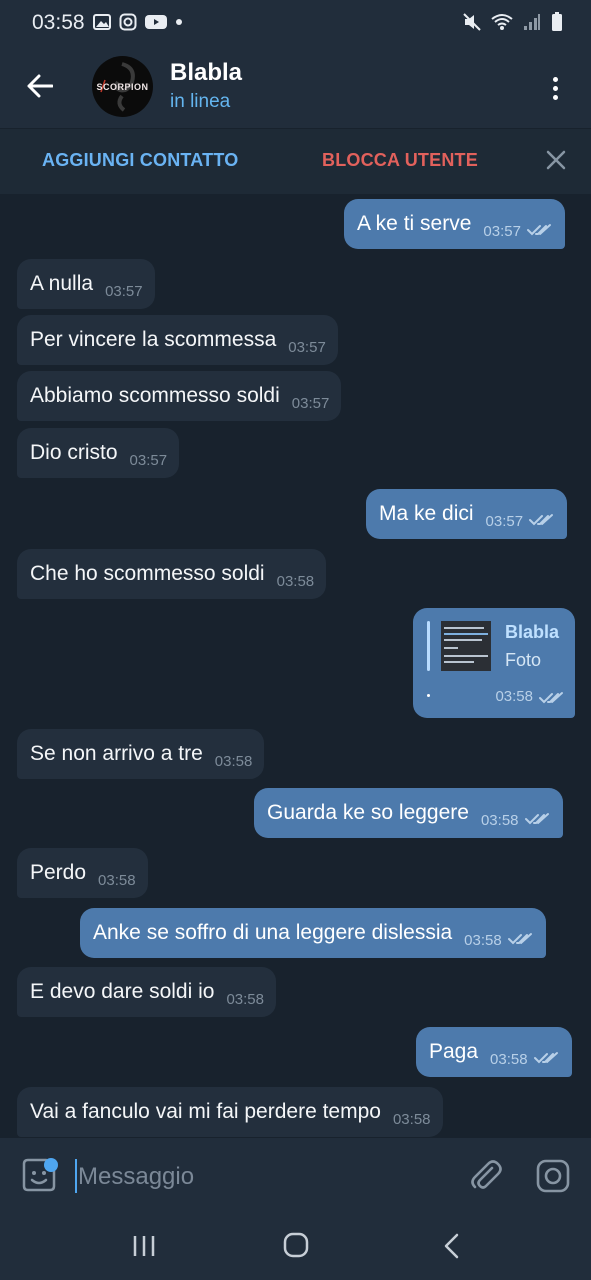 This screenshot has height=1280, width=591. Describe the element at coordinates (200, 101) in the screenshot. I see `chat-status: in linea` at that location.